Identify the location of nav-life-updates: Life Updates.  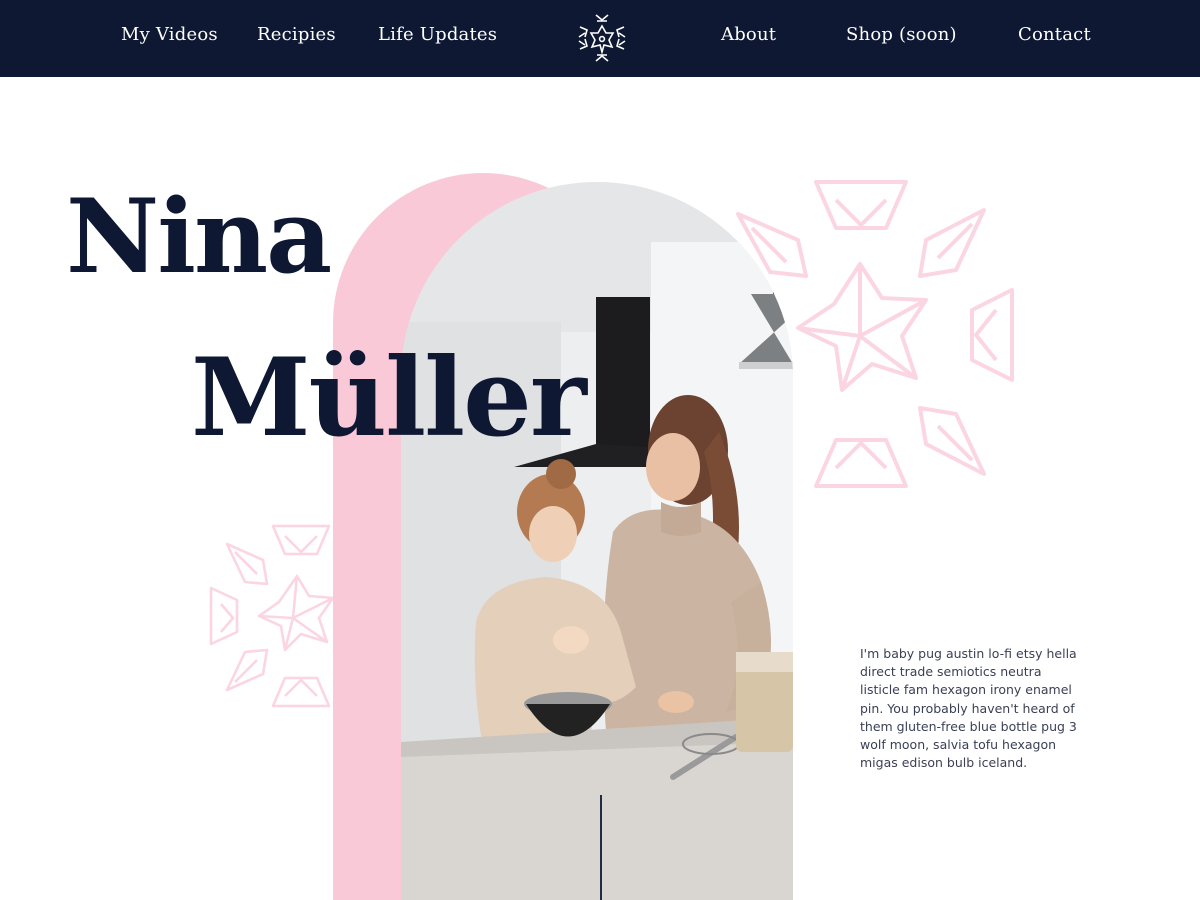
(437, 34).